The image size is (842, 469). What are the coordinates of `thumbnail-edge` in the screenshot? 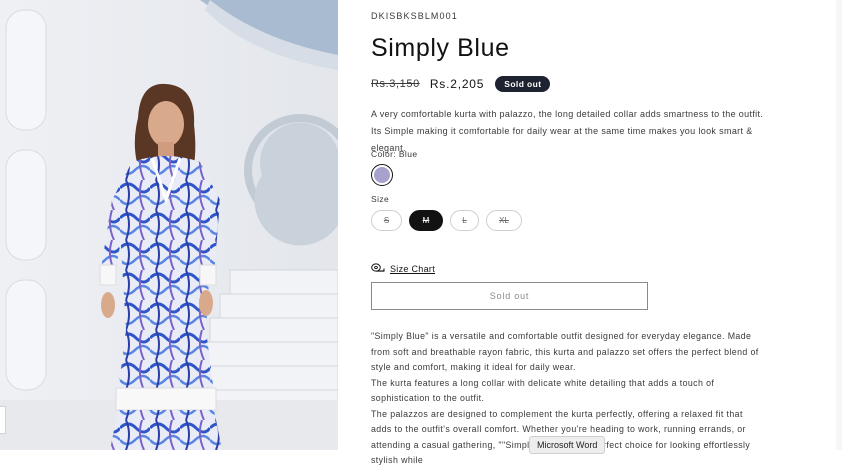 It's located at (3, 420).